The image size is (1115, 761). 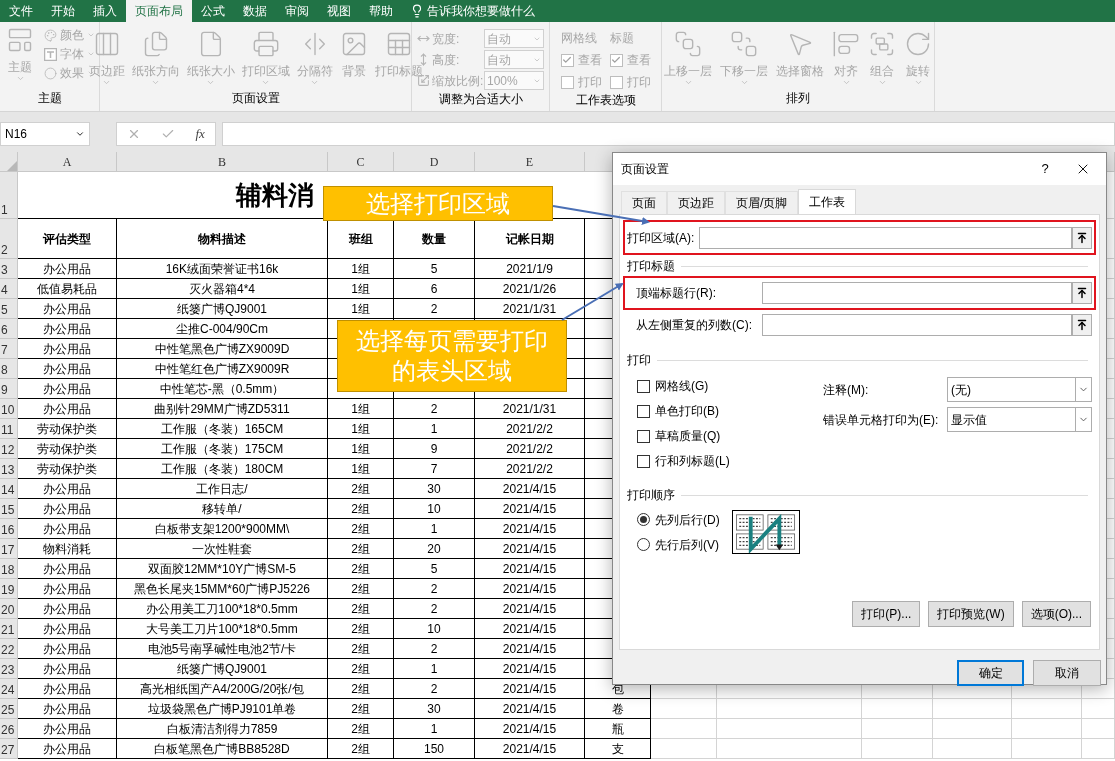 What do you see at coordinates (21, 11) in the screenshot?
I see `ribbon-tab: 文件` at bounding box center [21, 11].